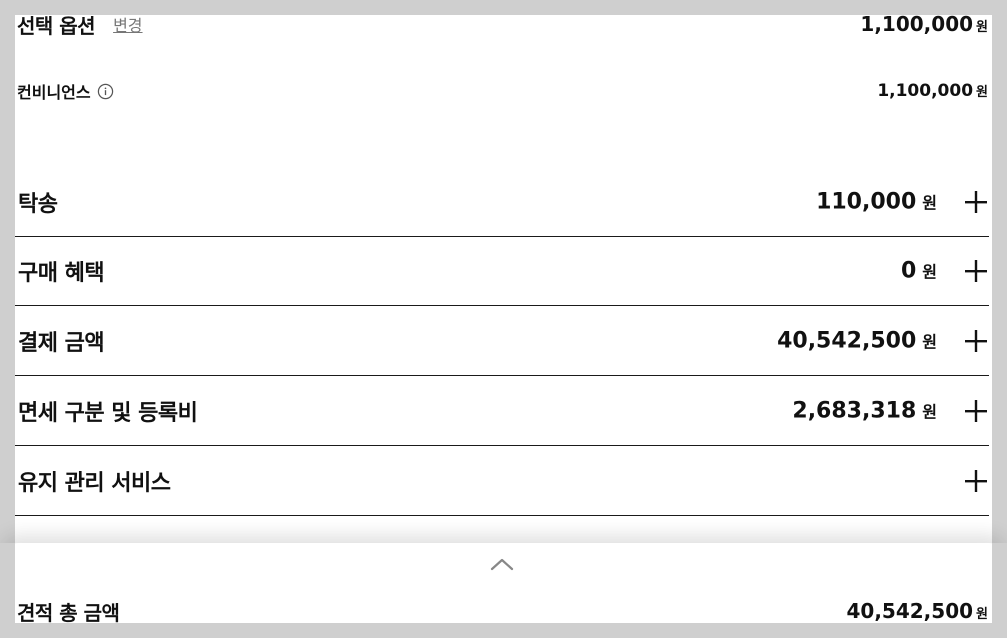 This screenshot has height=638, width=1007. What do you see at coordinates (502, 341) in the screenshot?
I see `accordion-payment-amount: 결제 금액 40,542,500 원` at bounding box center [502, 341].